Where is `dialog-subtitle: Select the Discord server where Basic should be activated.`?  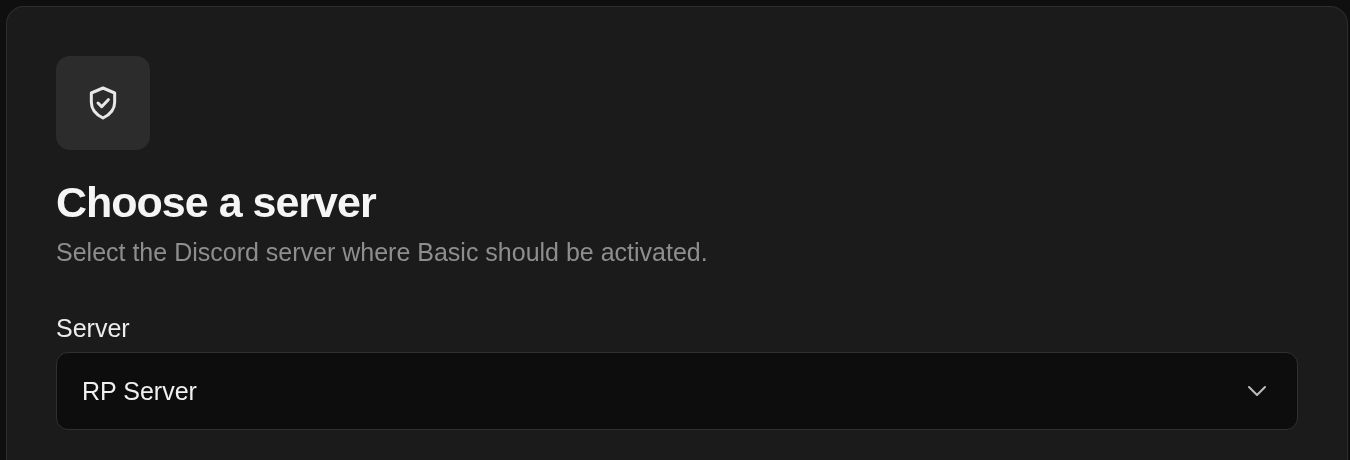 dialog-subtitle: Select the Discord server where Basic should be activated. is located at coordinates (382, 252).